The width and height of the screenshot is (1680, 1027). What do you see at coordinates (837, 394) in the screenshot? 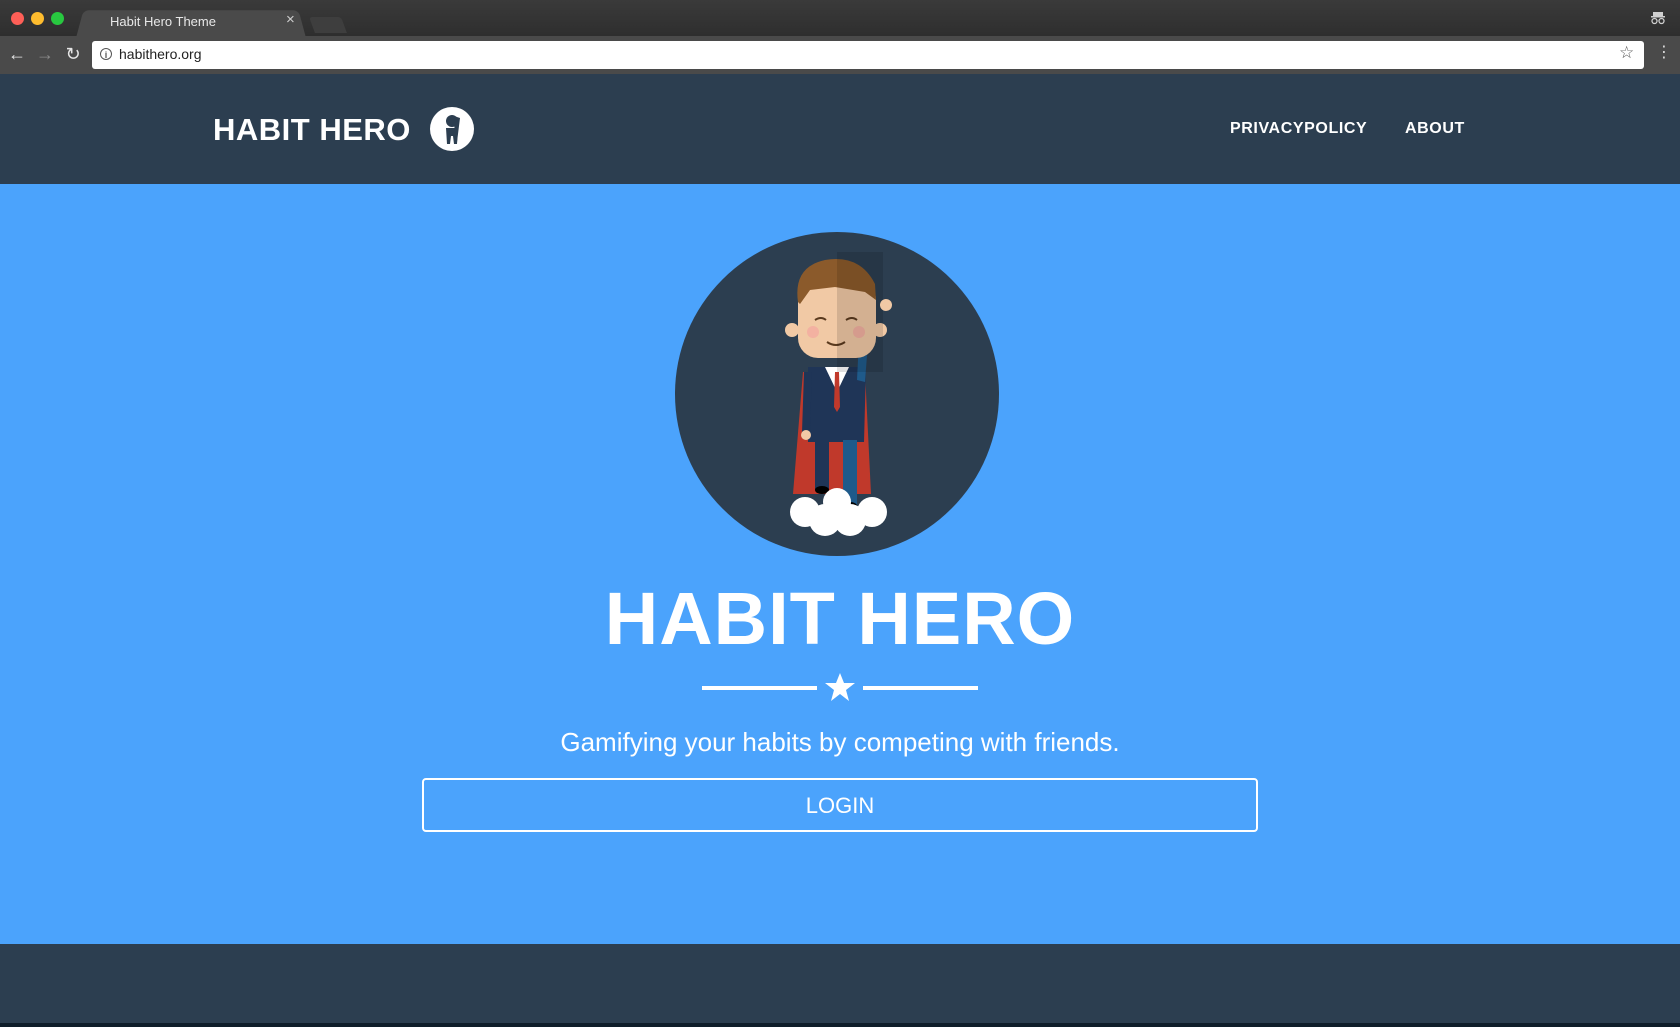
I see `hero-avatar-image` at bounding box center [837, 394].